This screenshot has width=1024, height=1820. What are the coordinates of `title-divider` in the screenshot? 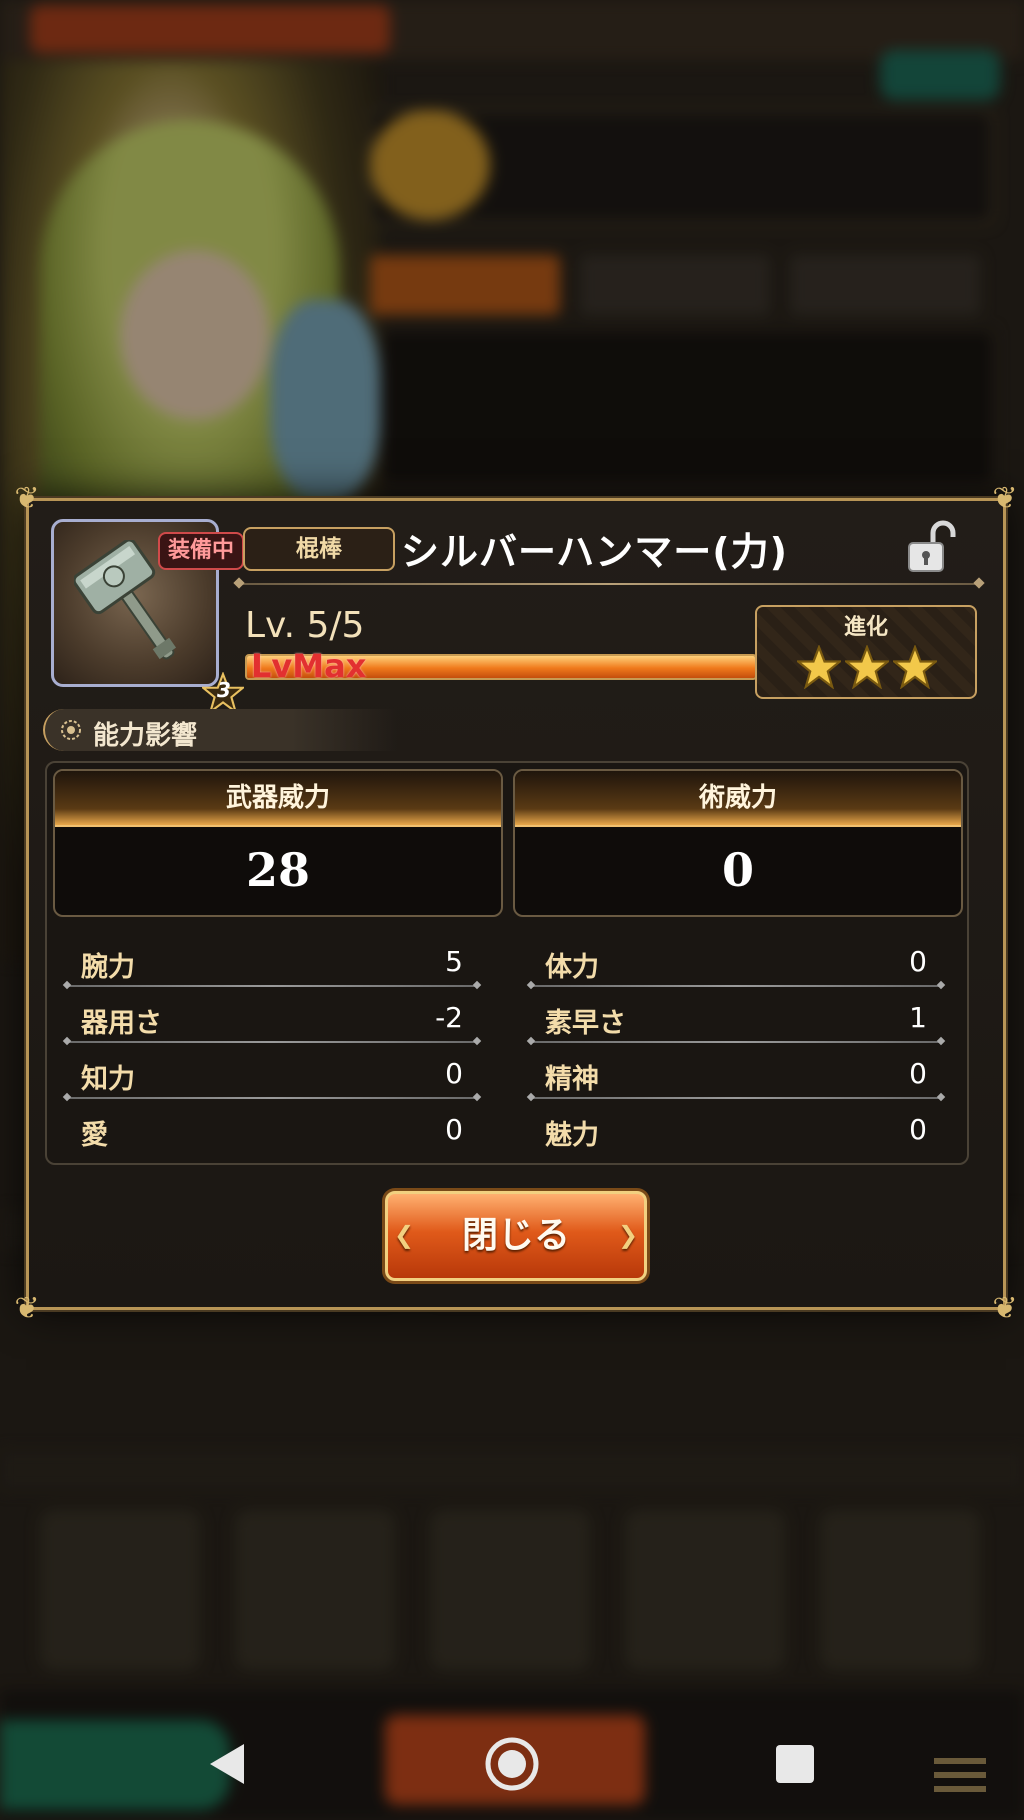 It's located at (609, 584).